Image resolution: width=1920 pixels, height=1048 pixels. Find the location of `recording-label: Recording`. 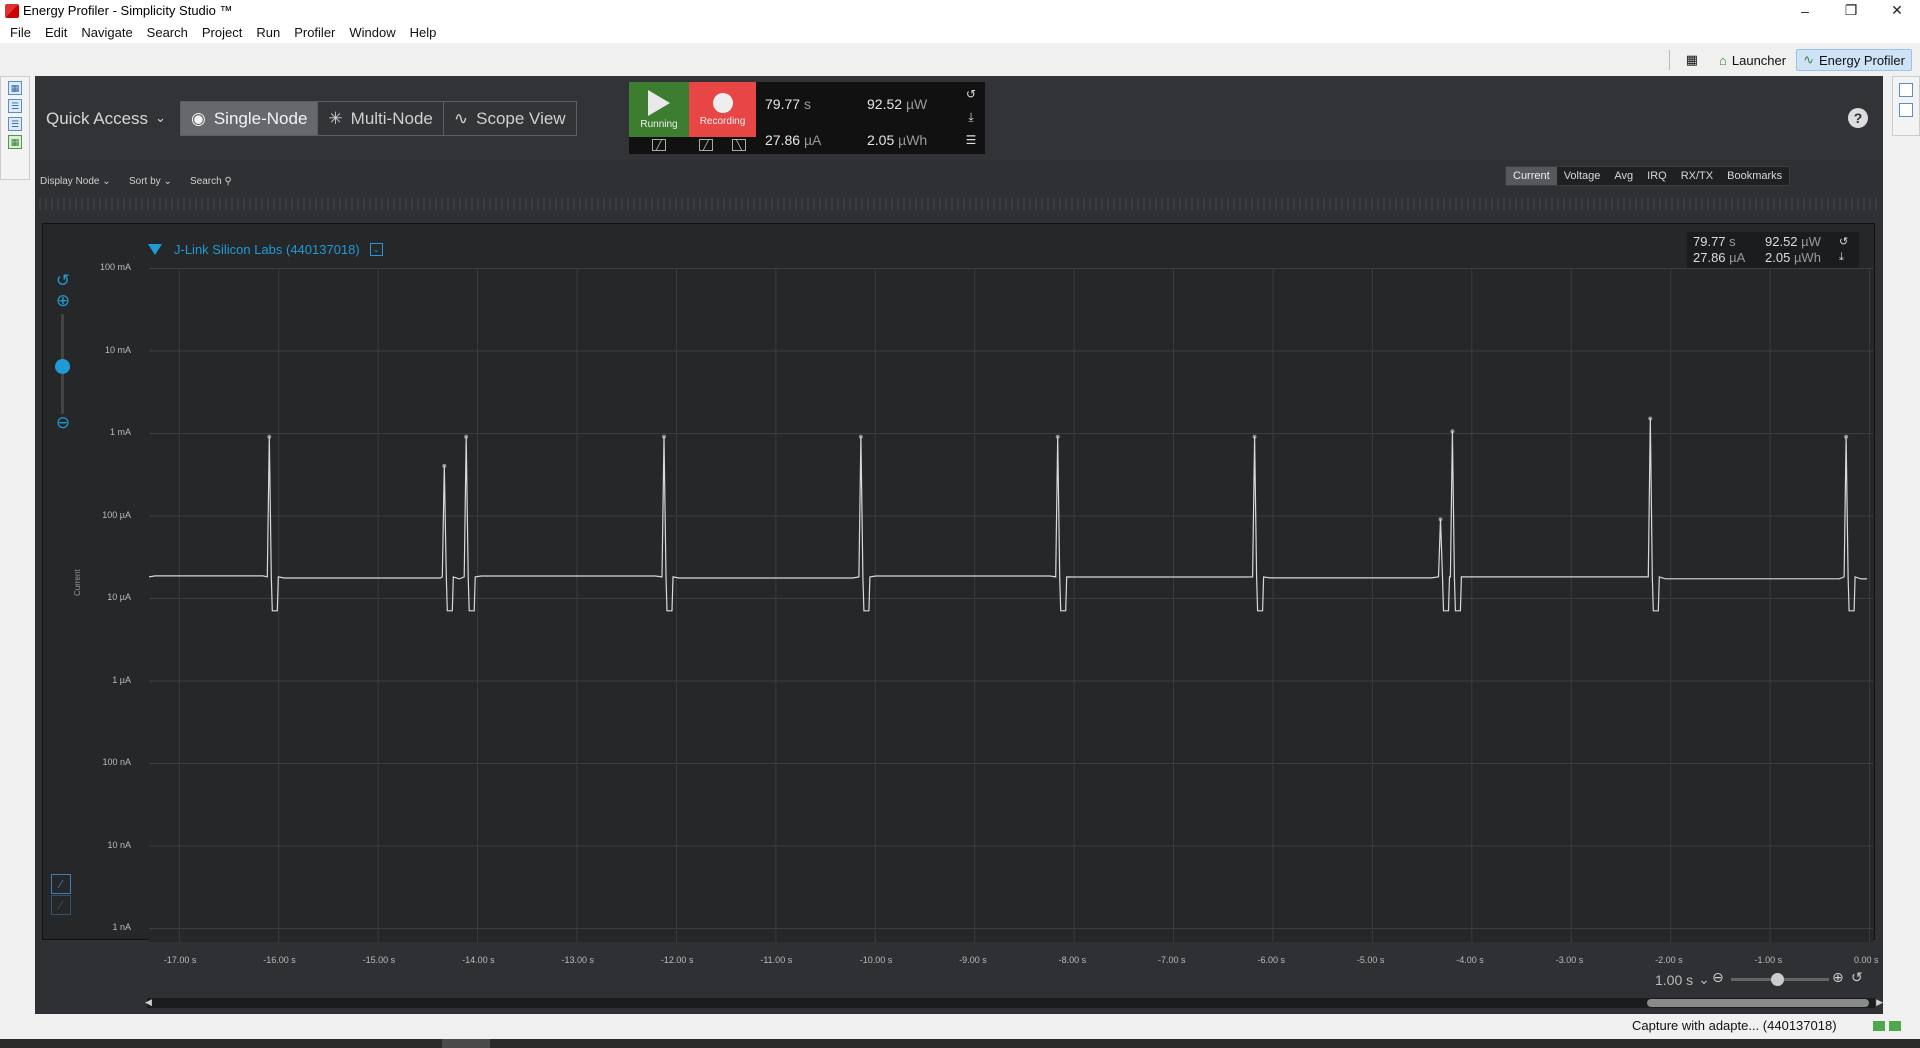

recording-label: Recording is located at coordinates (722, 121).